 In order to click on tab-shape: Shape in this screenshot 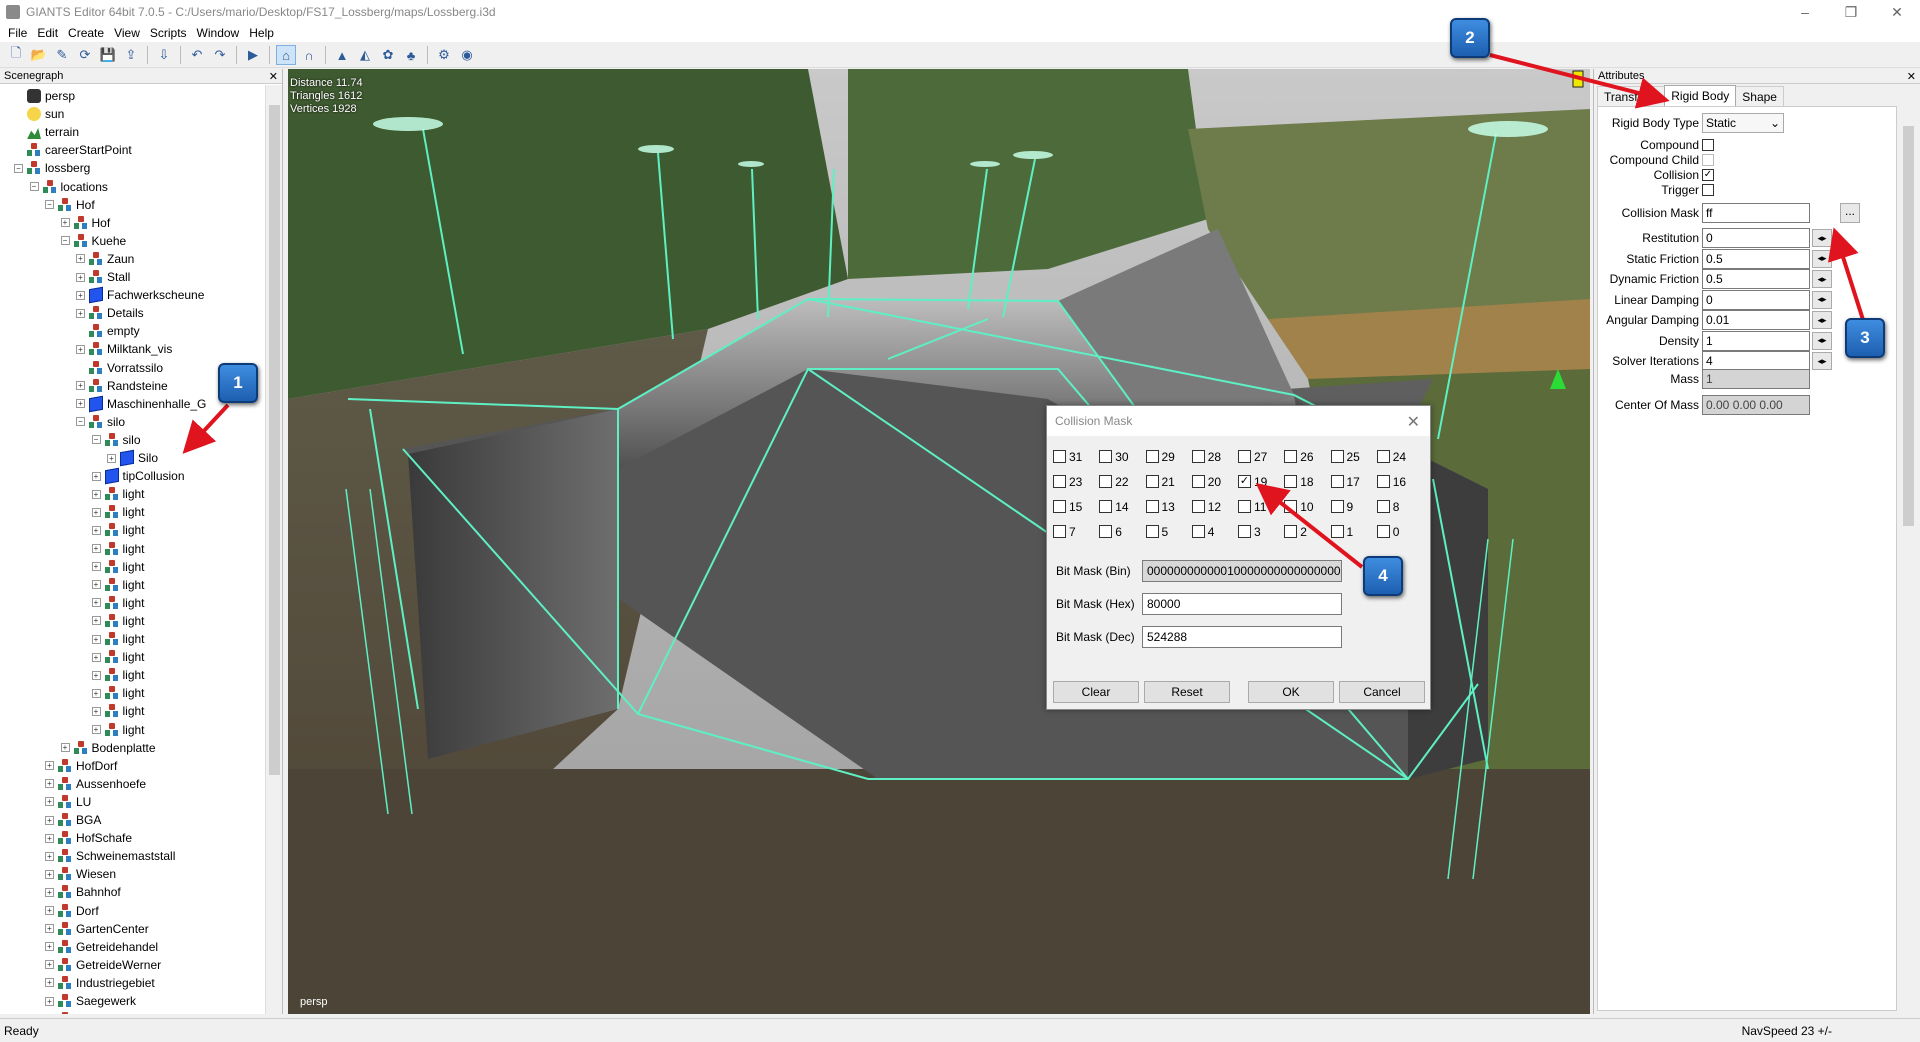, I will do `click(1759, 96)`.